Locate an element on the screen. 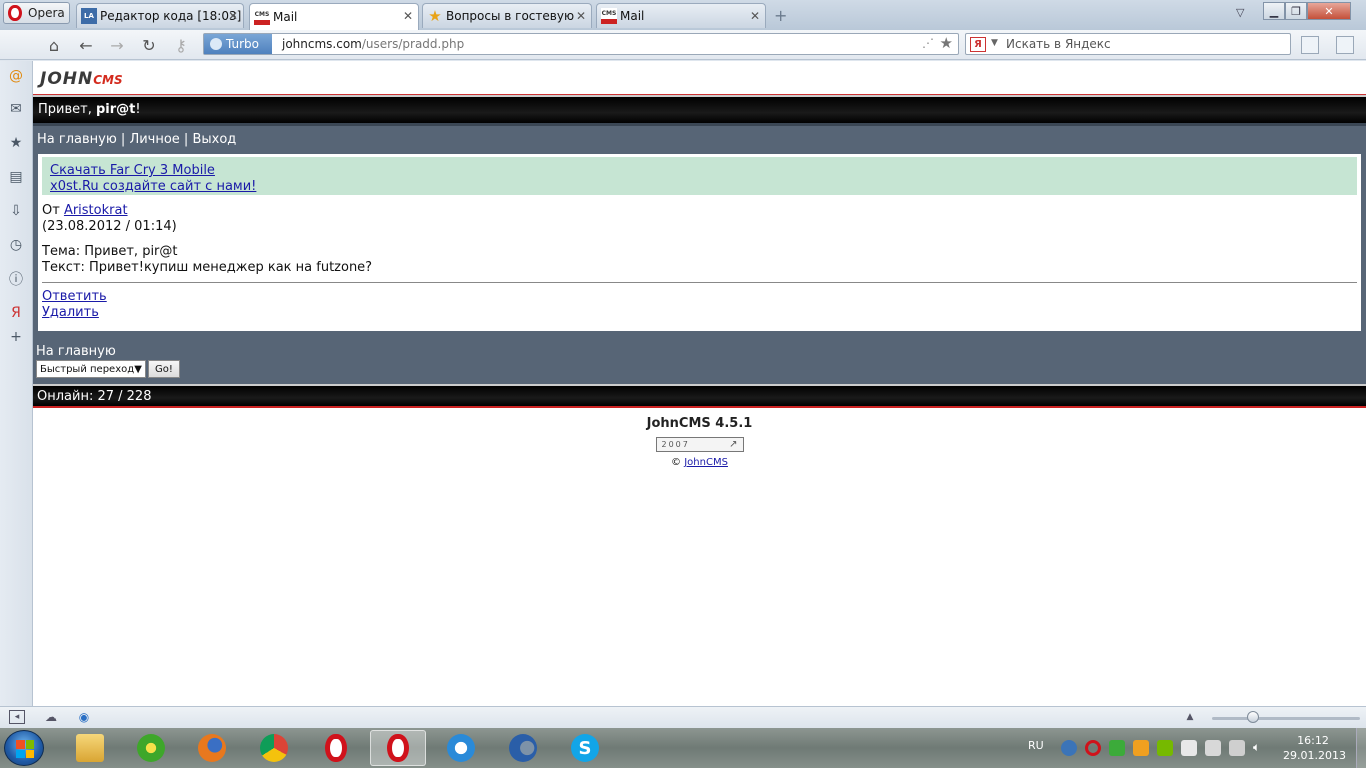  menu-personal-link: Личное is located at coordinates (154, 139).